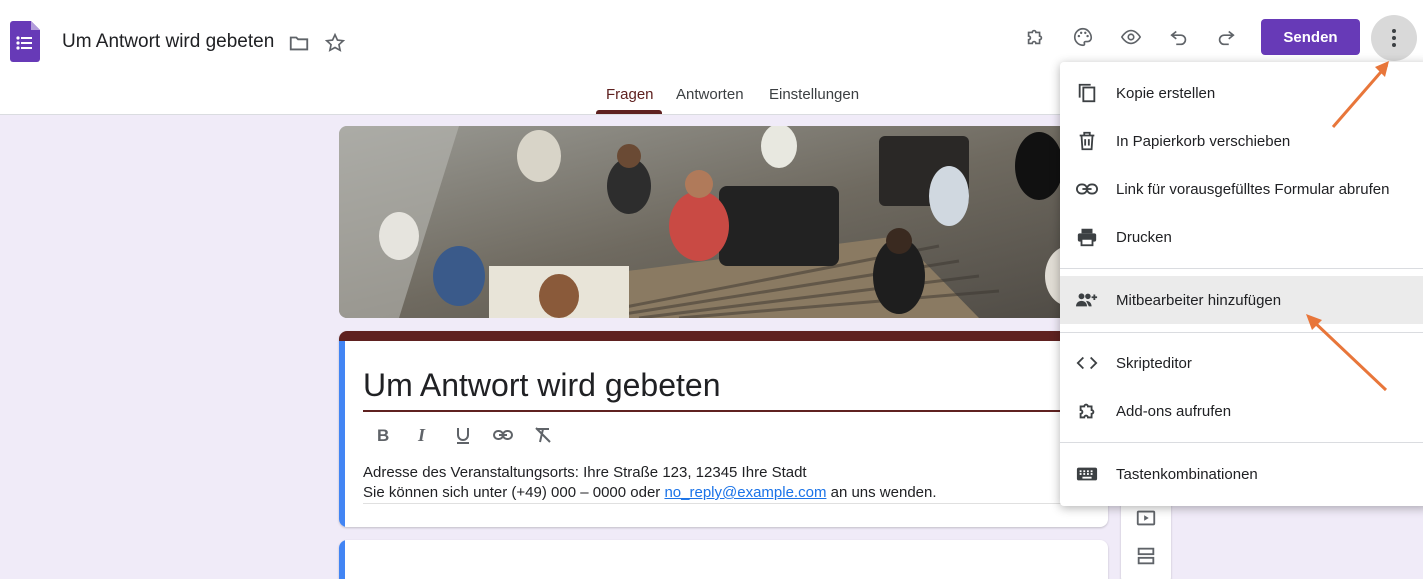 The width and height of the screenshot is (1423, 579). Describe the element at coordinates (814, 94) in the screenshot. I see `tab-settings: Einstellungen` at that location.